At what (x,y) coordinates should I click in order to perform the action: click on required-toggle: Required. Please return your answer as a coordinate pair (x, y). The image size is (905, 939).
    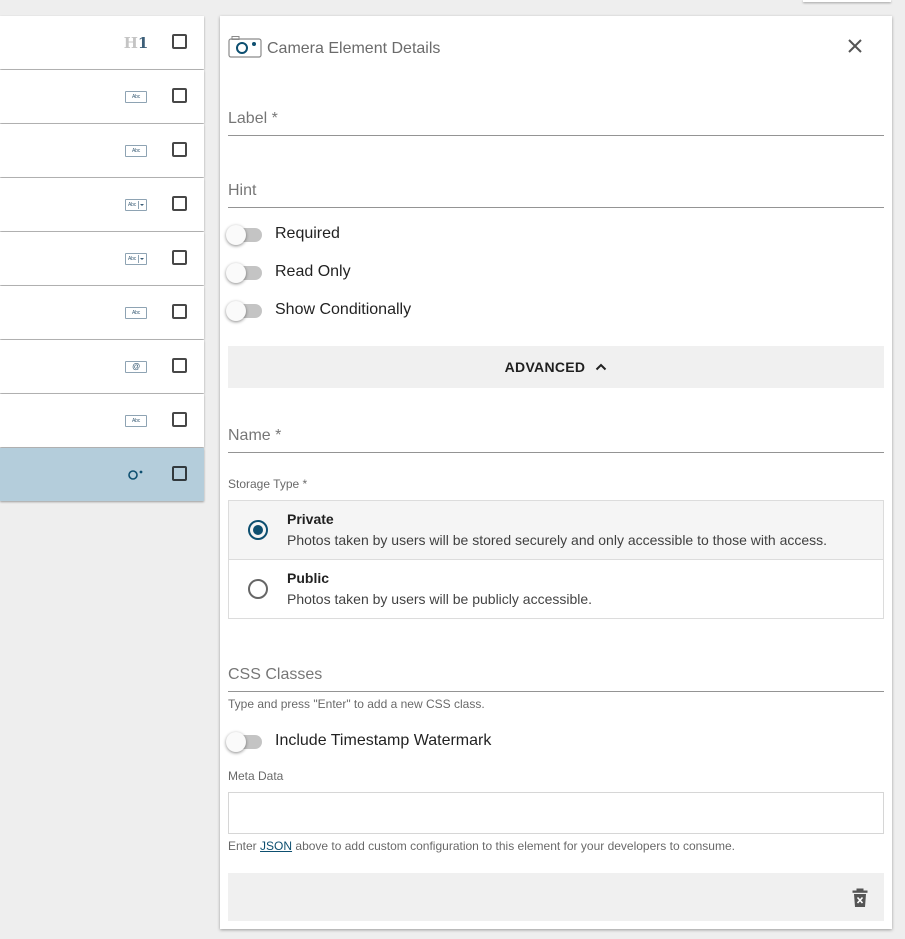
    Looking at the image, I should click on (283, 234).